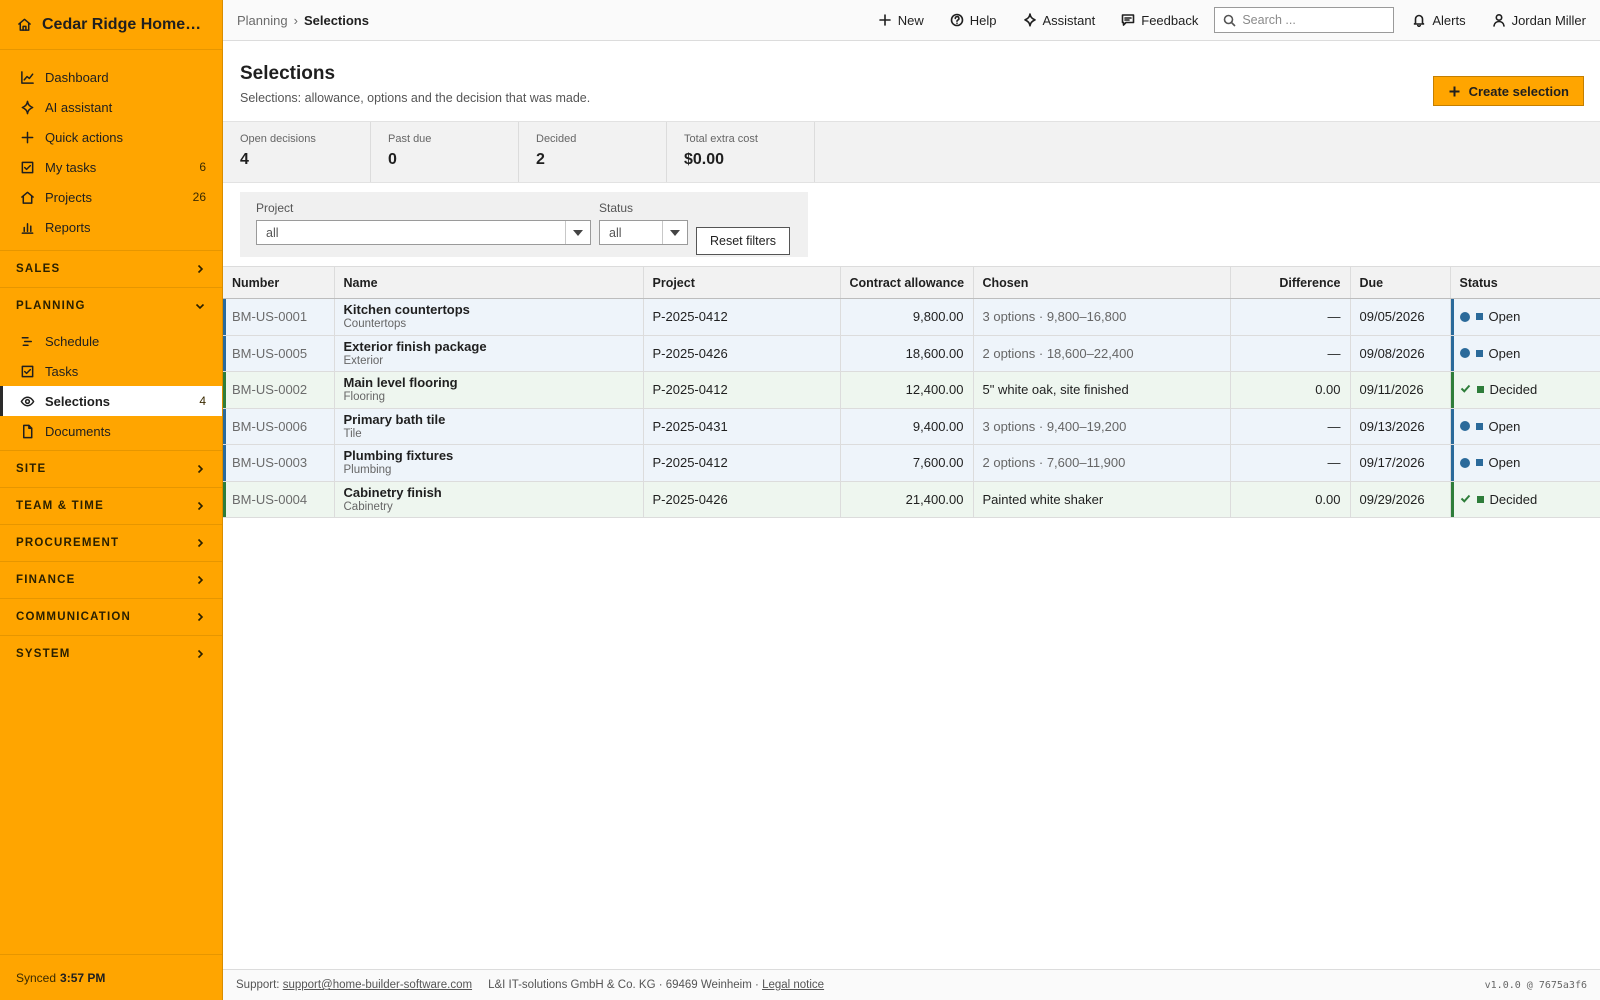 This screenshot has width=1600, height=1000. What do you see at coordinates (111, 542) in the screenshot?
I see `section-procurement: PROCUREMENT` at bounding box center [111, 542].